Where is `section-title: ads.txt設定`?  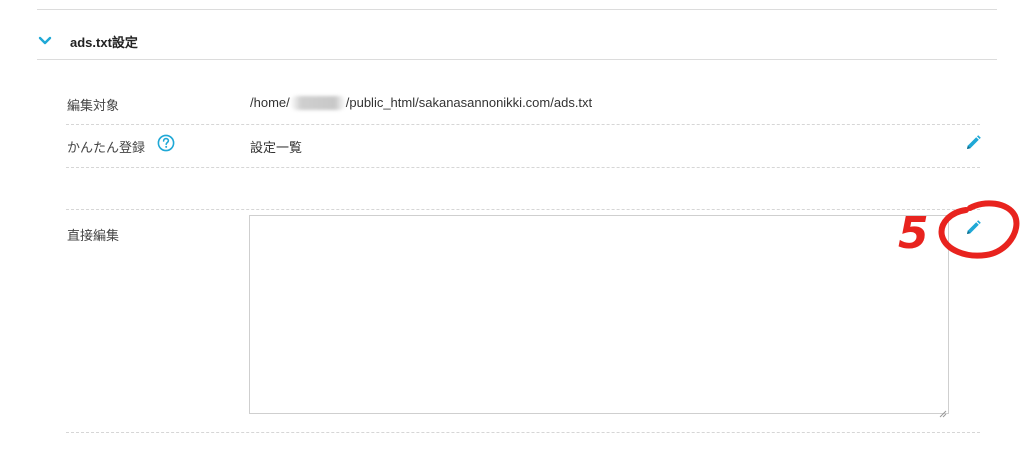
section-title: ads.txt設定 is located at coordinates (104, 42).